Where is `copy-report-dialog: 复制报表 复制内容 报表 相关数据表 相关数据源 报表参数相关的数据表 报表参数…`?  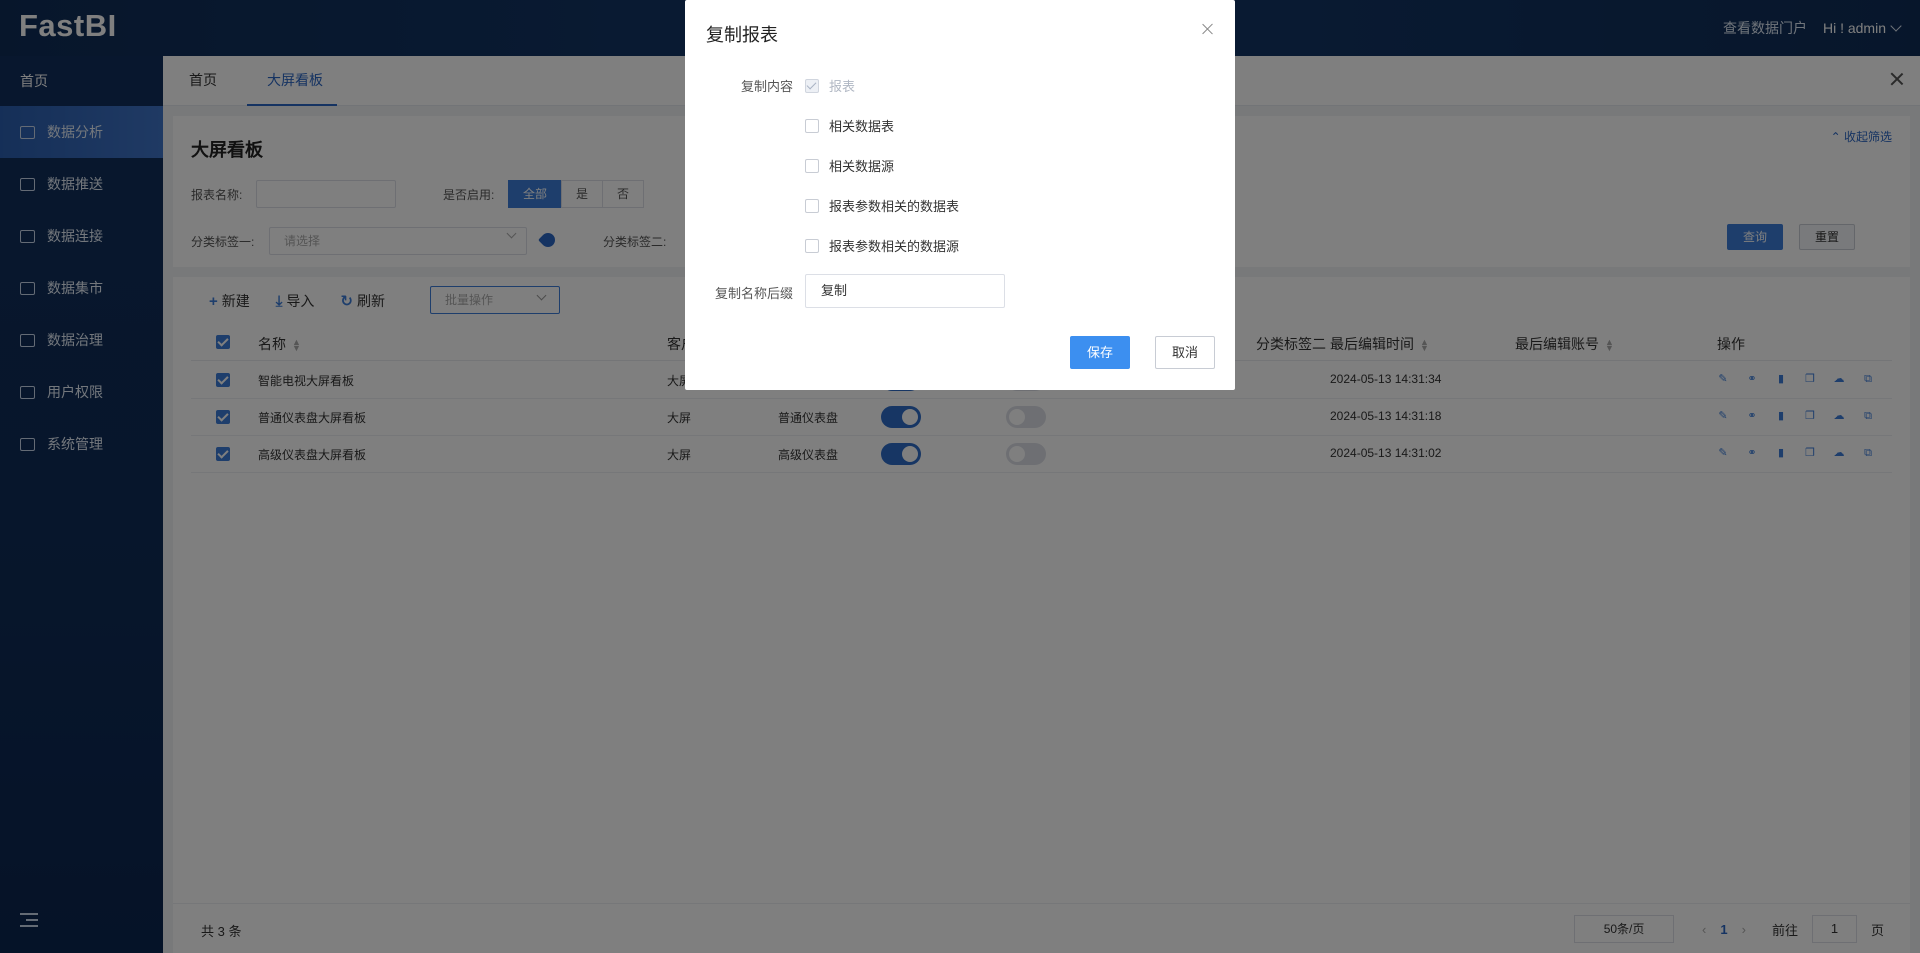 copy-report-dialog: 复制报表 复制内容 报表 相关数据表 相关数据源 报表参数相关的数据表 报表参数… is located at coordinates (960, 195).